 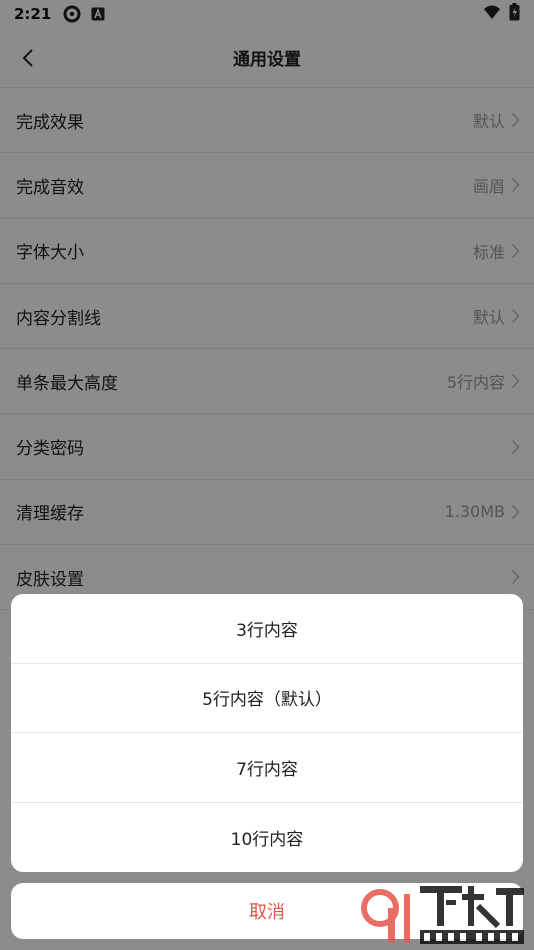 What do you see at coordinates (267, 768) in the screenshot?
I see `option-7-lines: 7行内容` at bounding box center [267, 768].